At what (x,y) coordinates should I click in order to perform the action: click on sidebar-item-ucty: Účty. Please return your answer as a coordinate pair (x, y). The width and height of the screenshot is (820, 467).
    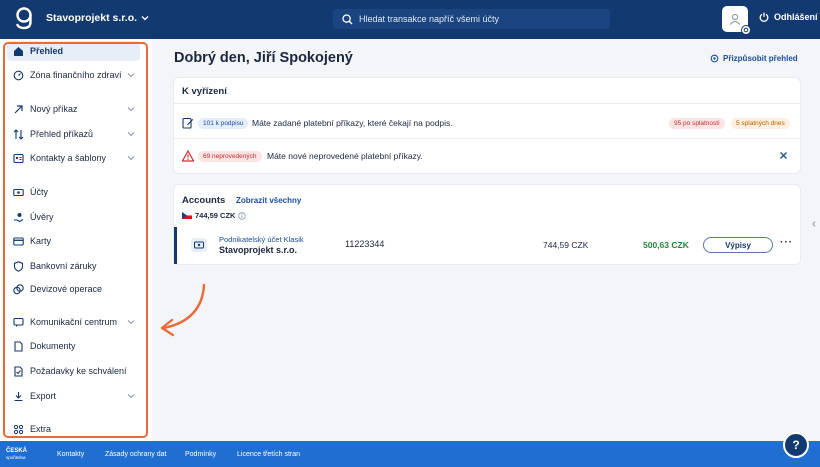
    Looking at the image, I should click on (73, 192).